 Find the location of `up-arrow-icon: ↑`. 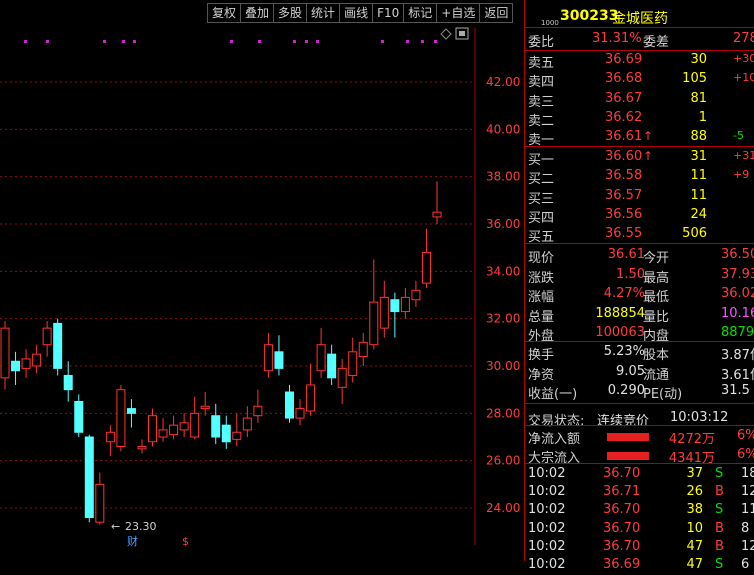

up-arrow-icon: ↑ is located at coordinates (648, 156).